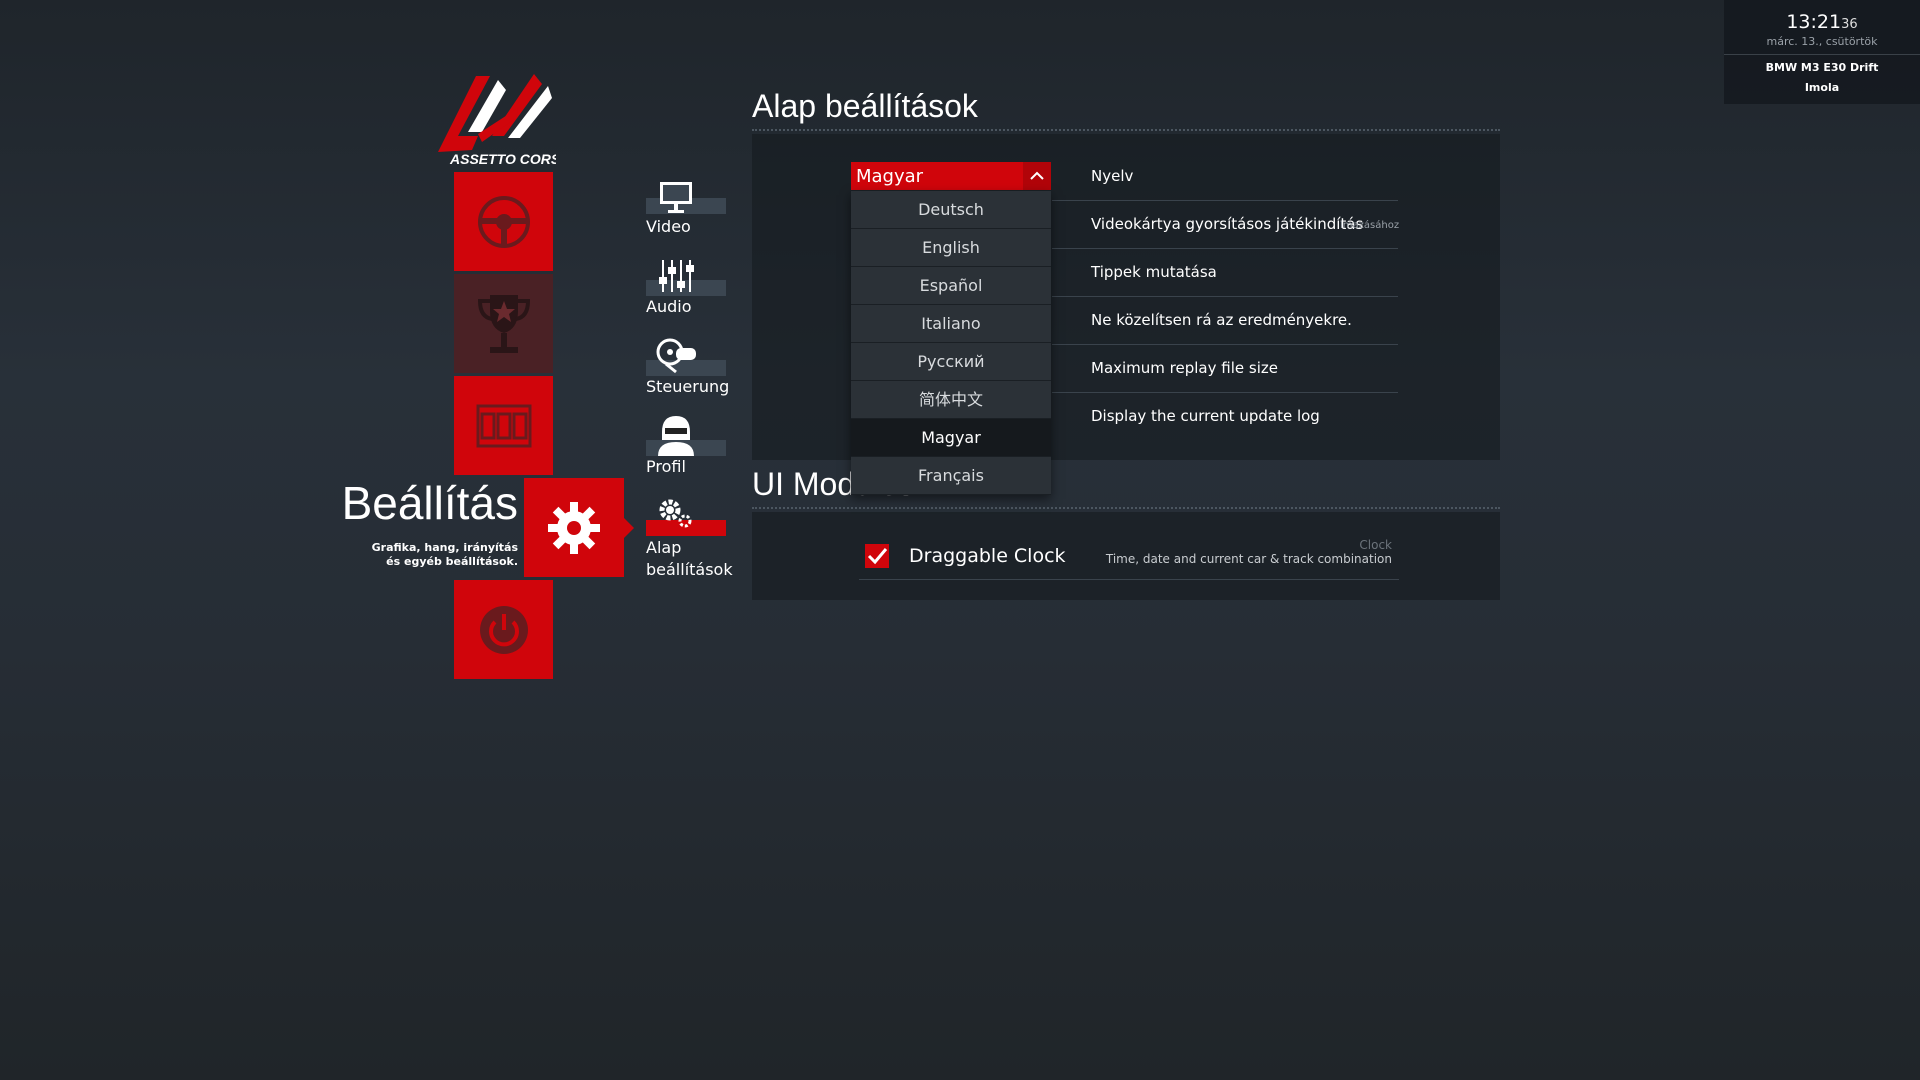 Image resolution: width=1920 pixels, height=1080 pixels. I want to click on language-option-selected: Magyar, so click(951, 438).